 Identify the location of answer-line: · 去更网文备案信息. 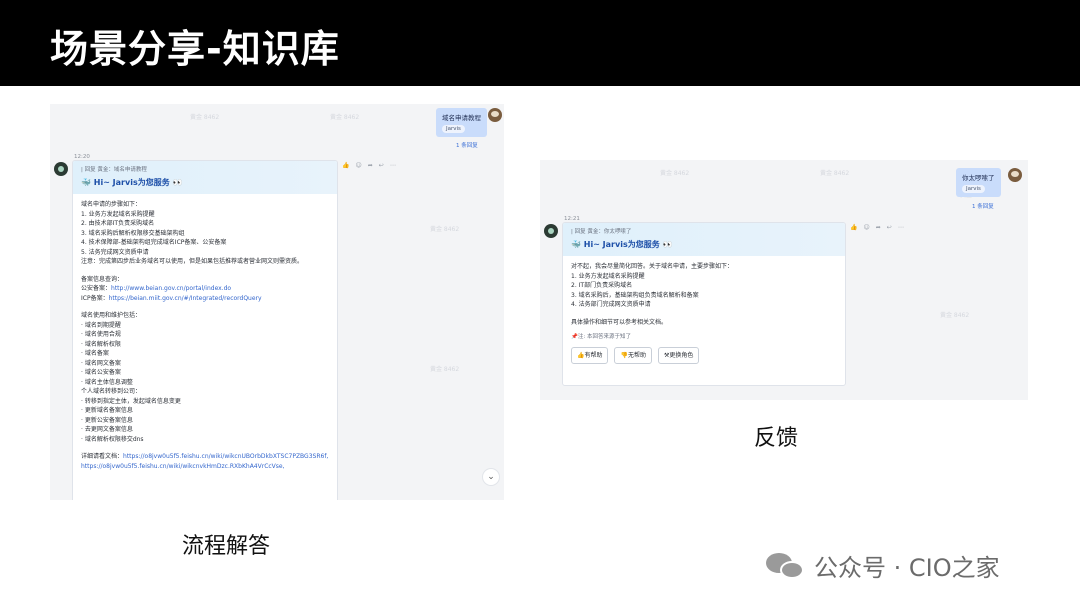
(107, 429).